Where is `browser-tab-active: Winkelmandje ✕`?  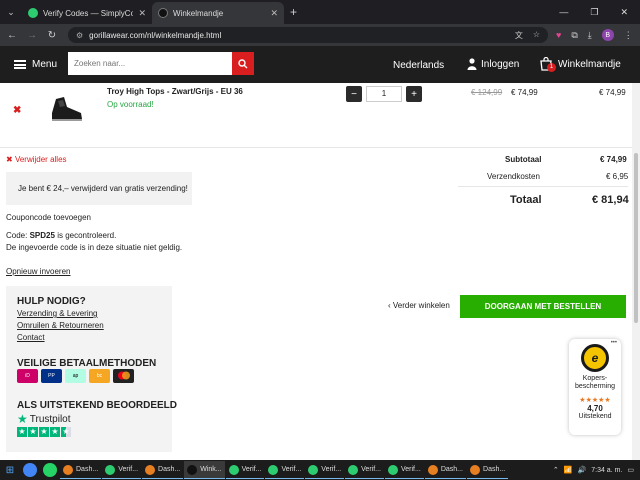 browser-tab-active: Winkelmandje ✕ is located at coordinates (218, 13).